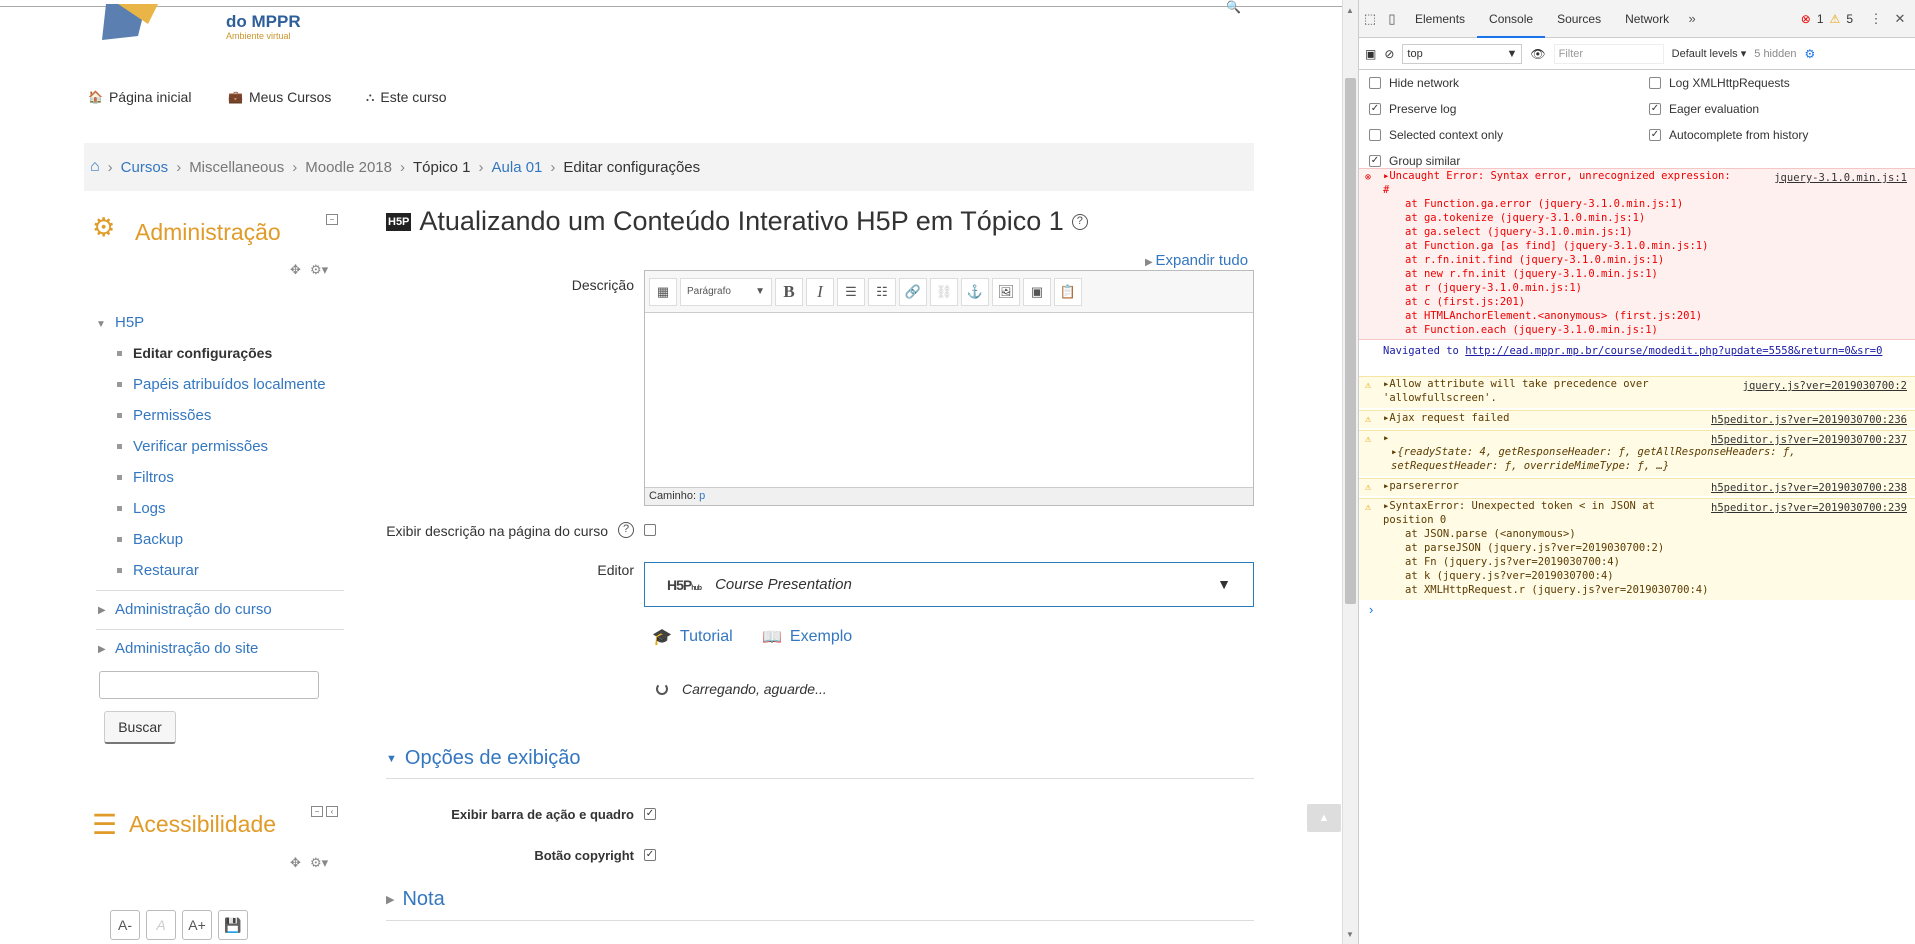 This screenshot has height=944, width=1915. What do you see at coordinates (949, 584) in the screenshot?
I see `h5p-content-type-selector: H5Phub Course Presentation ▼` at bounding box center [949, 584].